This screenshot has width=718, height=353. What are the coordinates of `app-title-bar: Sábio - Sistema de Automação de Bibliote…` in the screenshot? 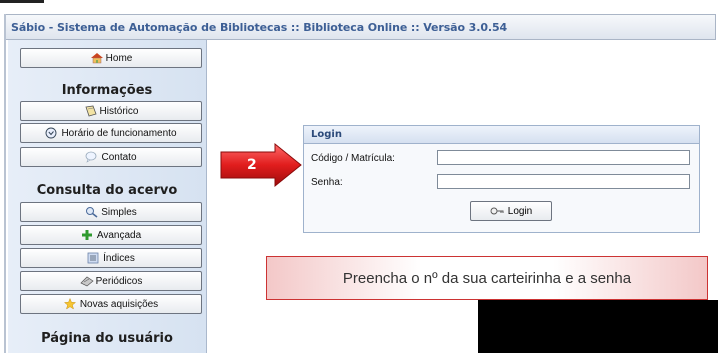 It's located at (360, 27).